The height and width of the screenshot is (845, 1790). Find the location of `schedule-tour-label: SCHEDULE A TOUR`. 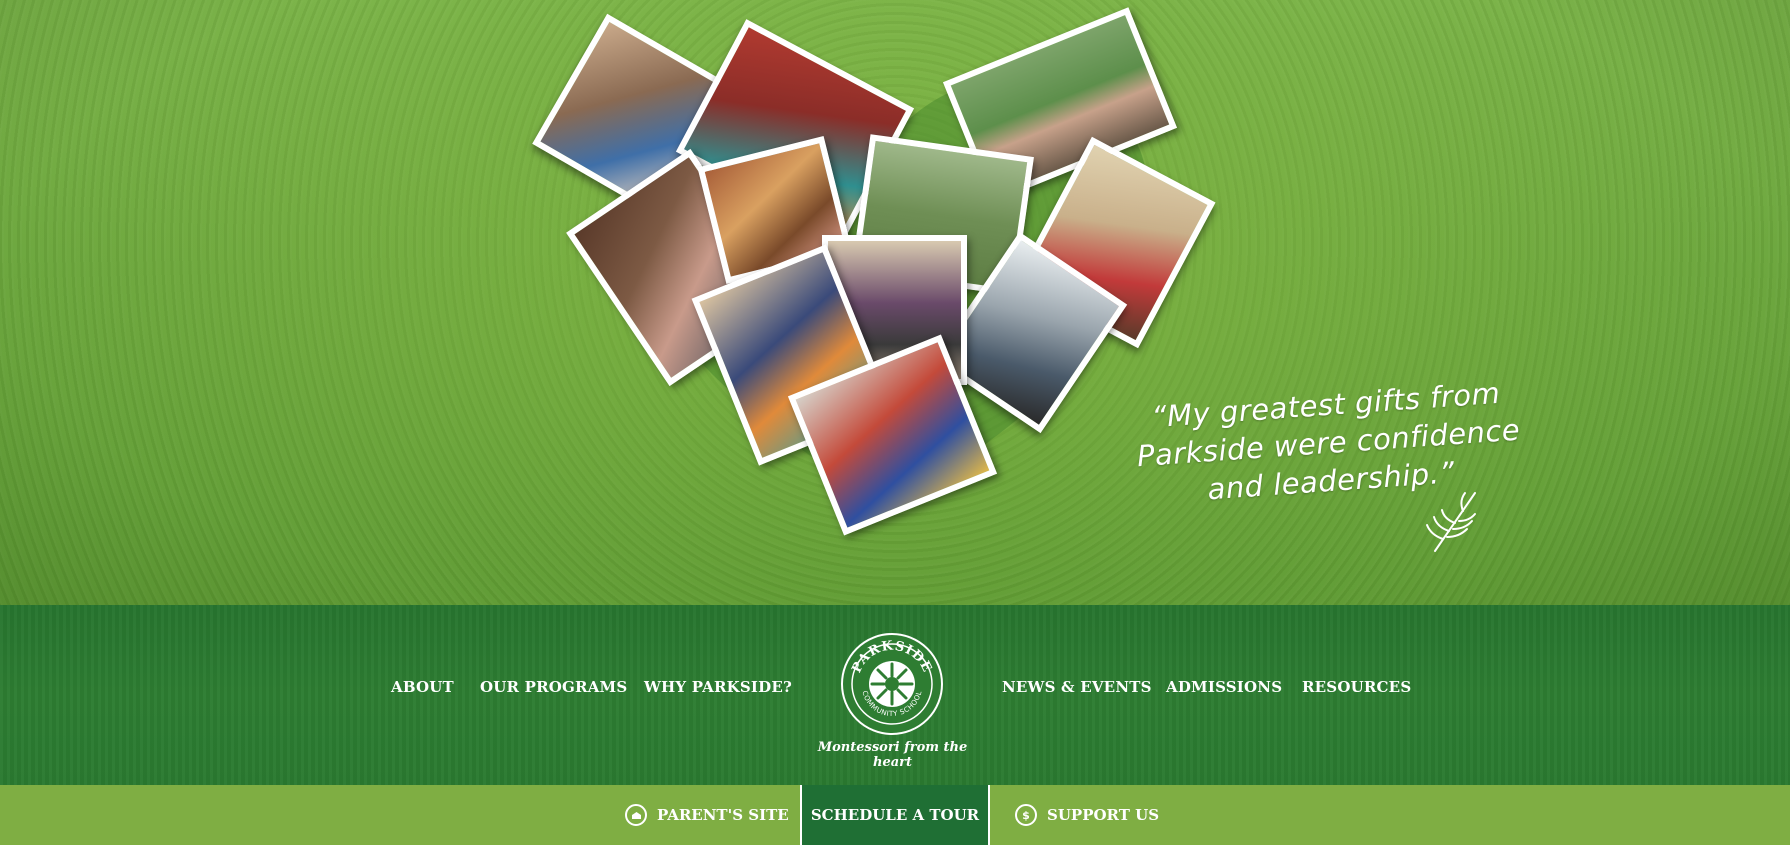

schedule-tour-label: SCHEDULE A TOUR is located at coordinates (895, 815).